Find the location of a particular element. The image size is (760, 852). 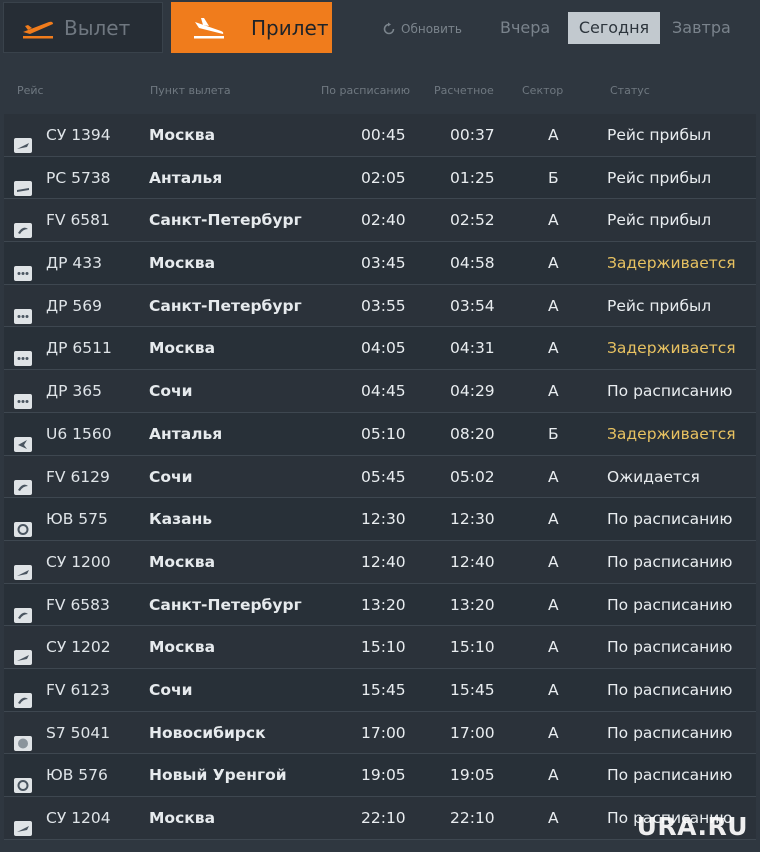

tab-departure: Вылет is located at coordinates (83, 27).